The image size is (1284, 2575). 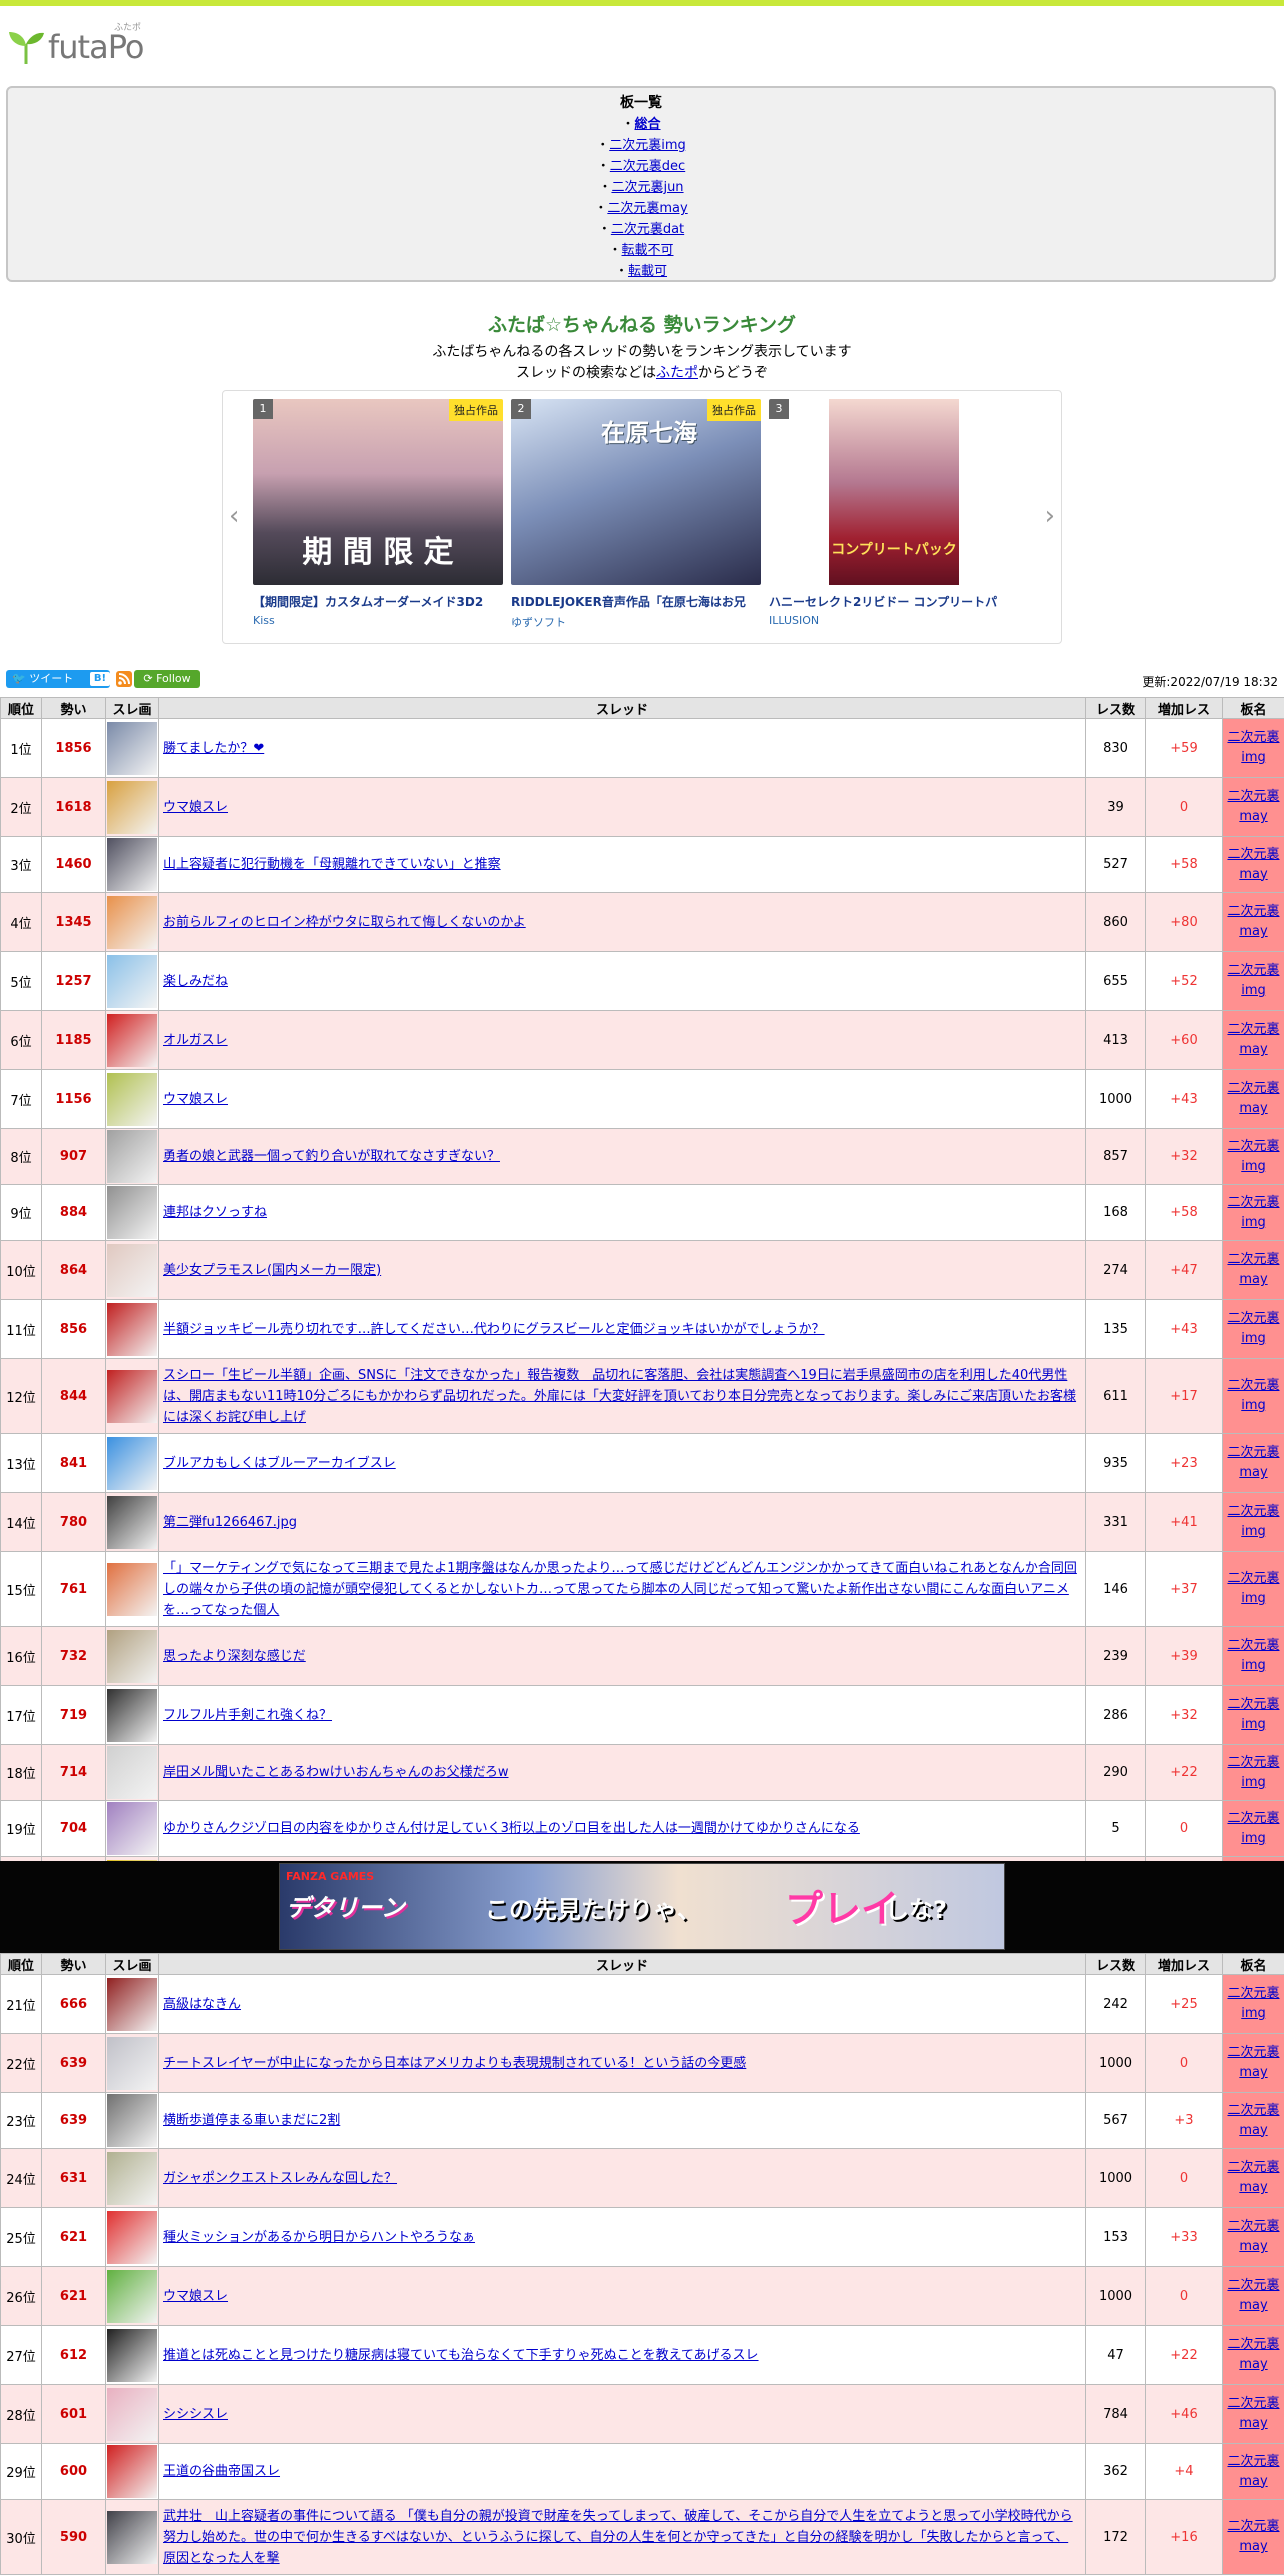 What do you see at coordinates (221, 2471) in the screenshot?
I see `thread-link: 王道の谷曲帝国スレ` at bounding box center [221, 2471].